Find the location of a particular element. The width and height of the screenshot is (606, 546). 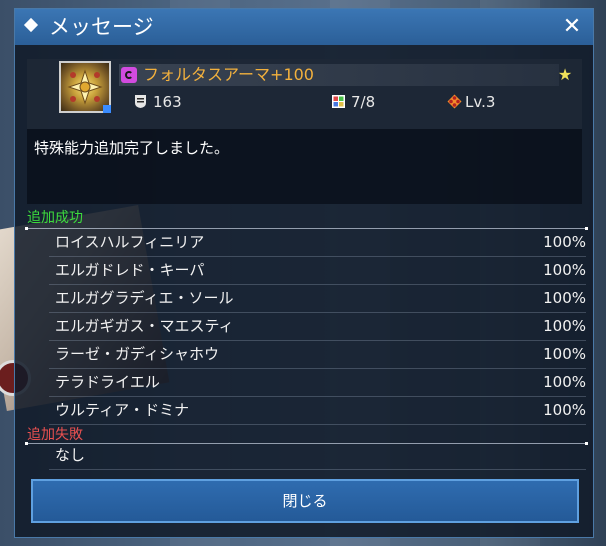

item-corner-badge is located at coordinates (107, 109).